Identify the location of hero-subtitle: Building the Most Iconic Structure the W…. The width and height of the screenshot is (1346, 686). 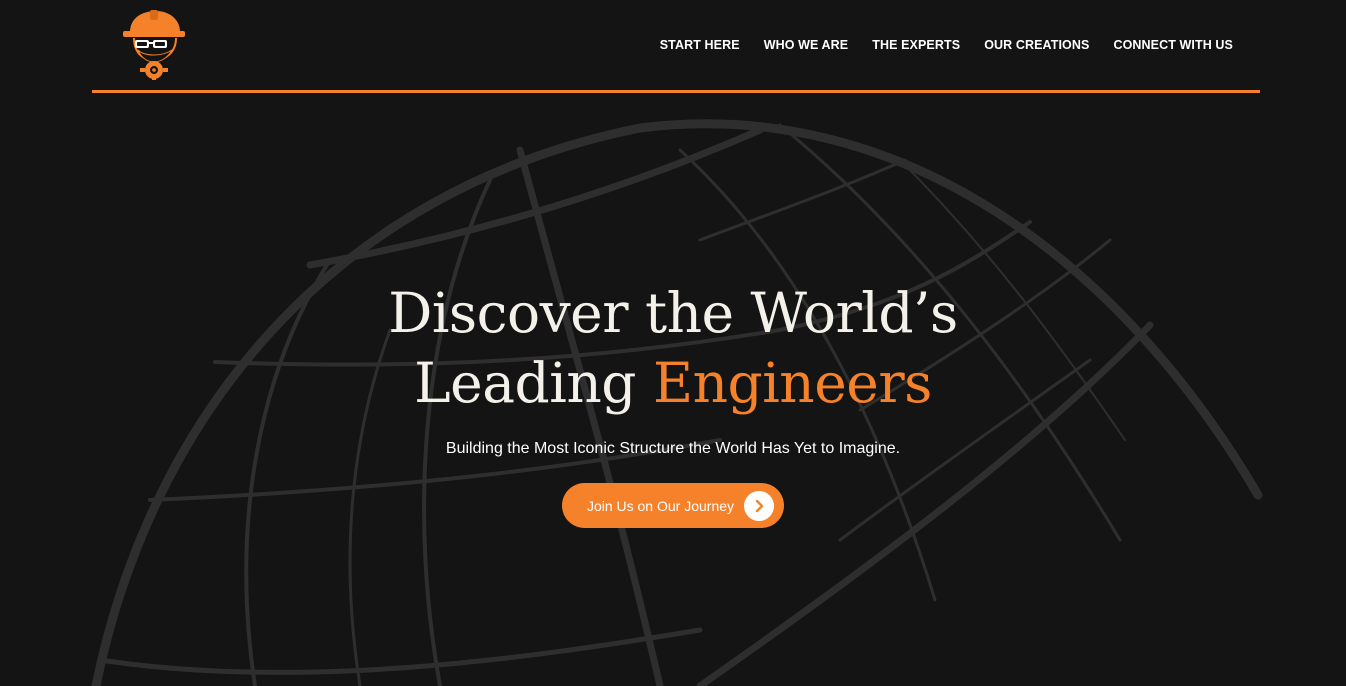
(673, 448).